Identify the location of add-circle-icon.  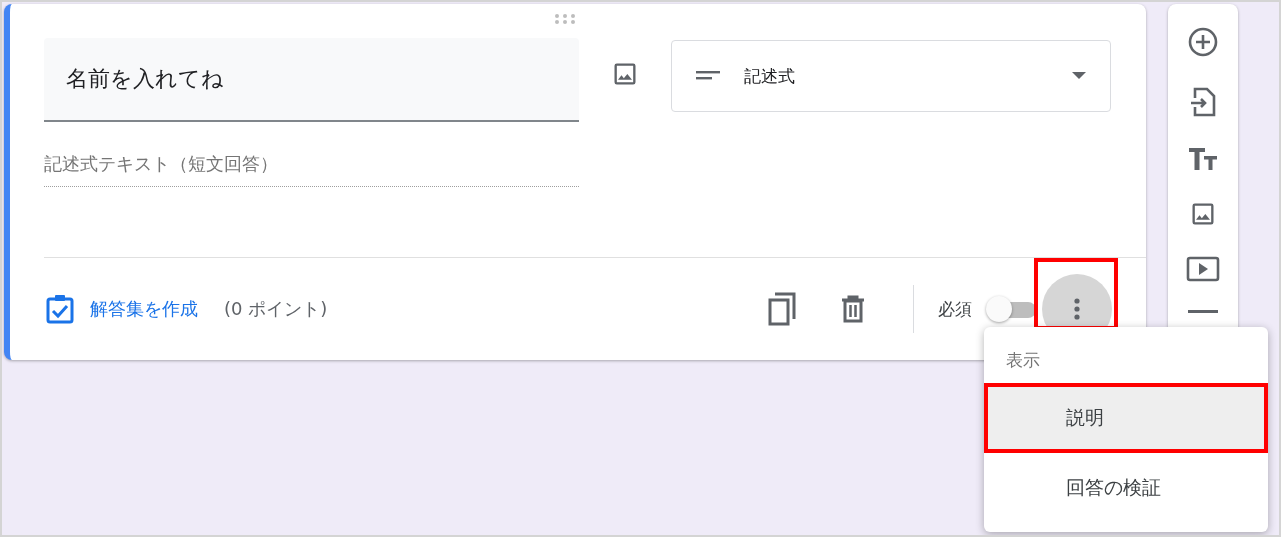
(1203, 42).